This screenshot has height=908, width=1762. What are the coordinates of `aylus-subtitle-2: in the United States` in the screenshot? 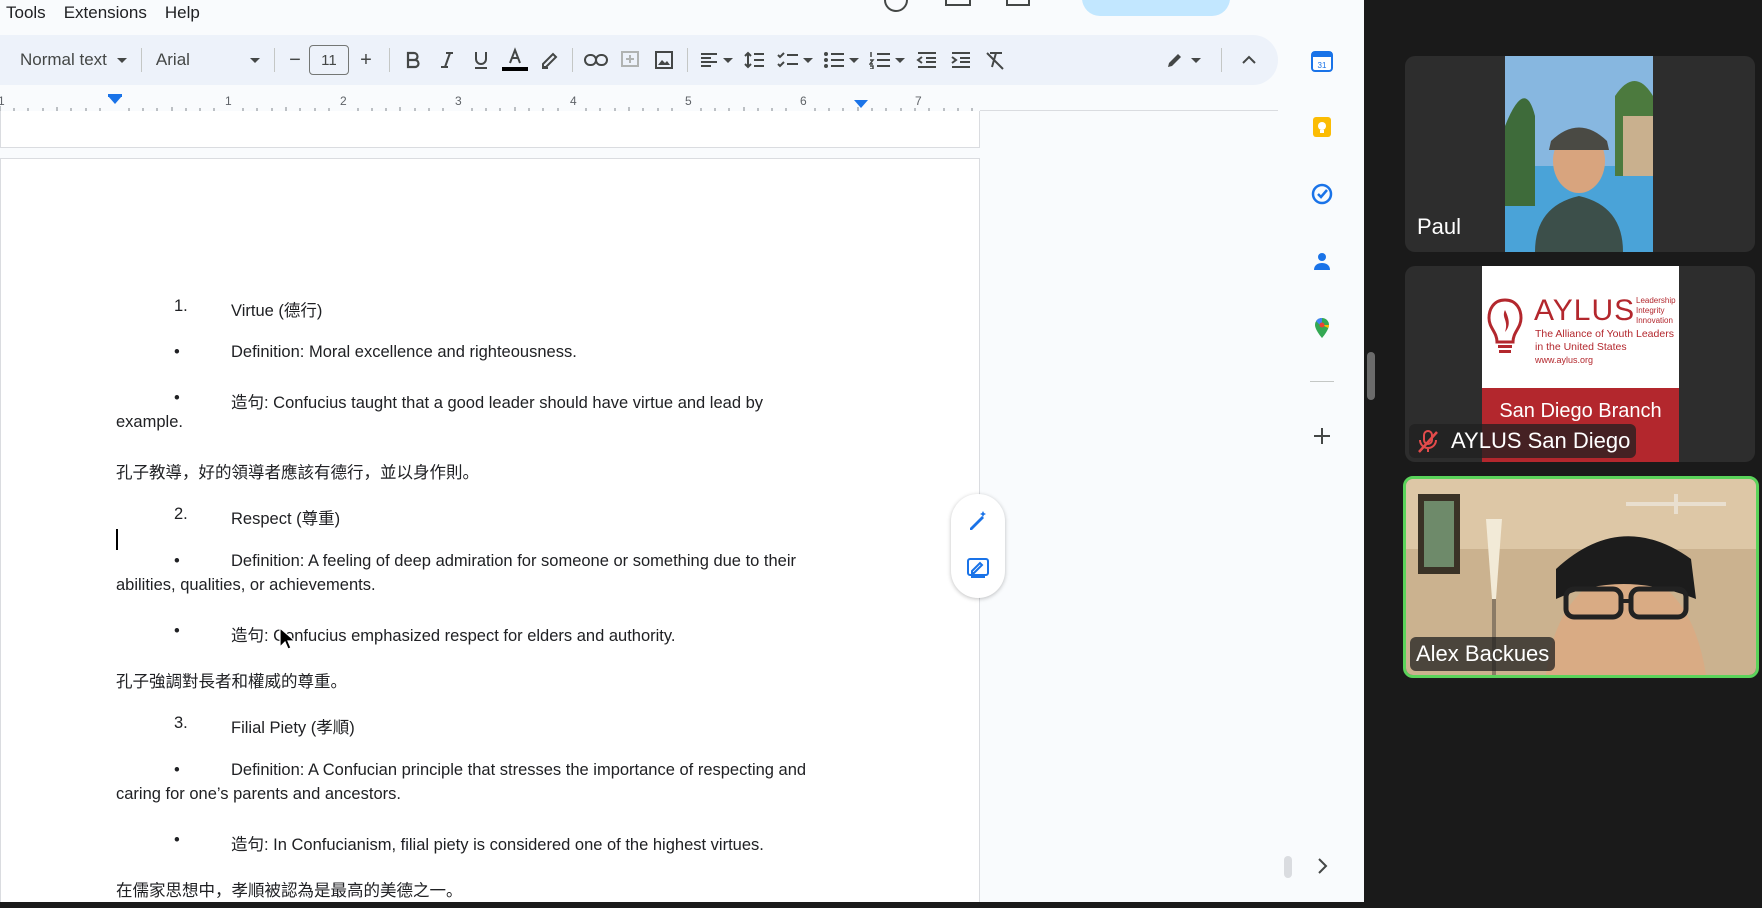 It's located at (1581, 347).